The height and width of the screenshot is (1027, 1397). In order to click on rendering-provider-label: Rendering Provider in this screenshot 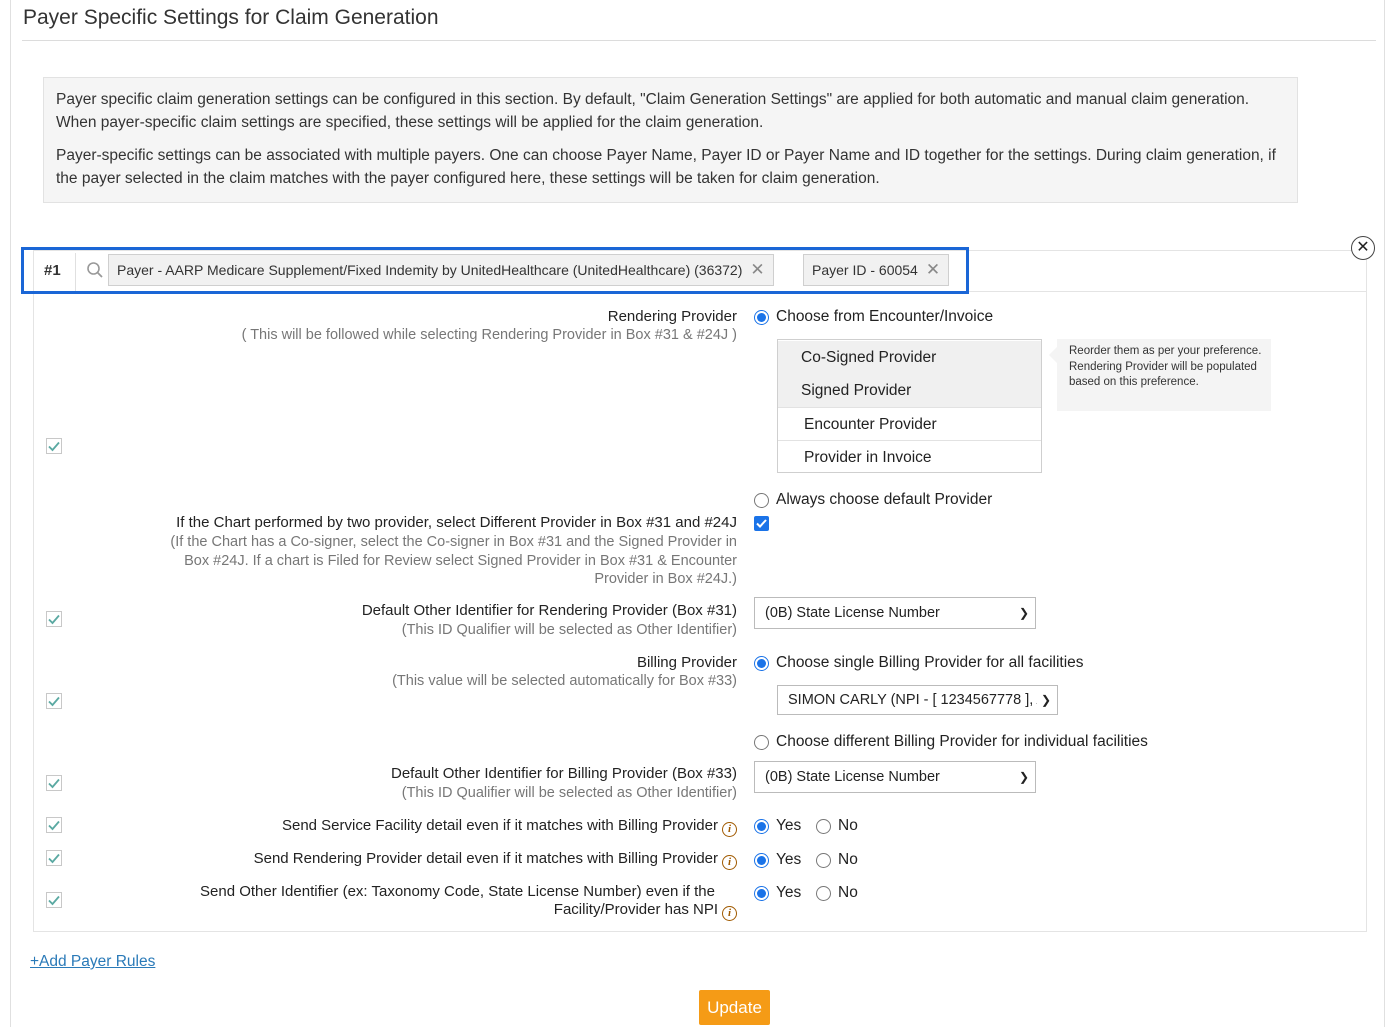, I will do `click(672, 316)`.